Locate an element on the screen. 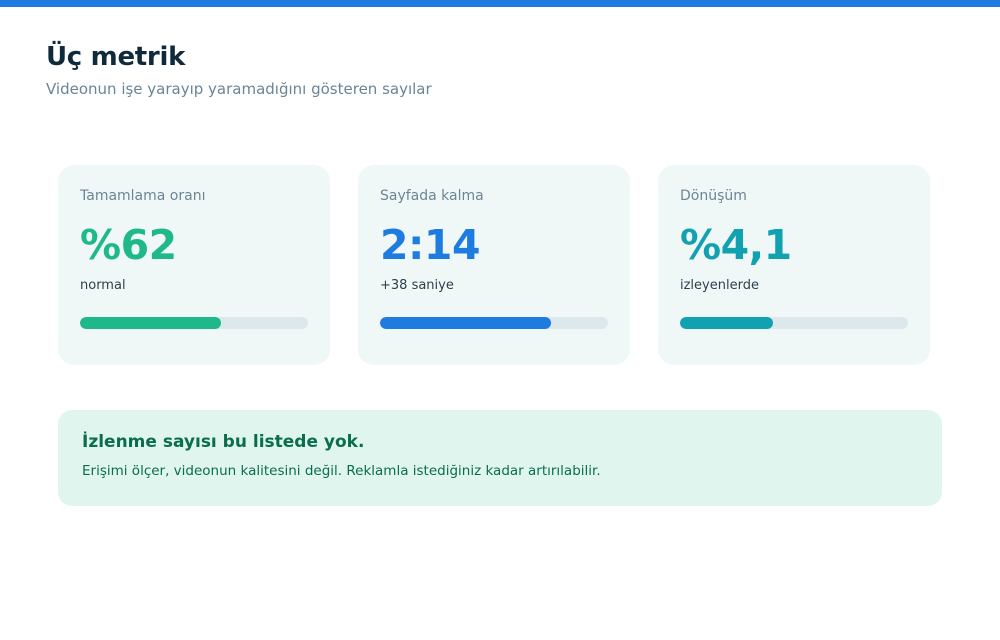 The height and width of the screenshot is (640, 1000). metric-value: 2:14 is located at coordinates (430, 245).